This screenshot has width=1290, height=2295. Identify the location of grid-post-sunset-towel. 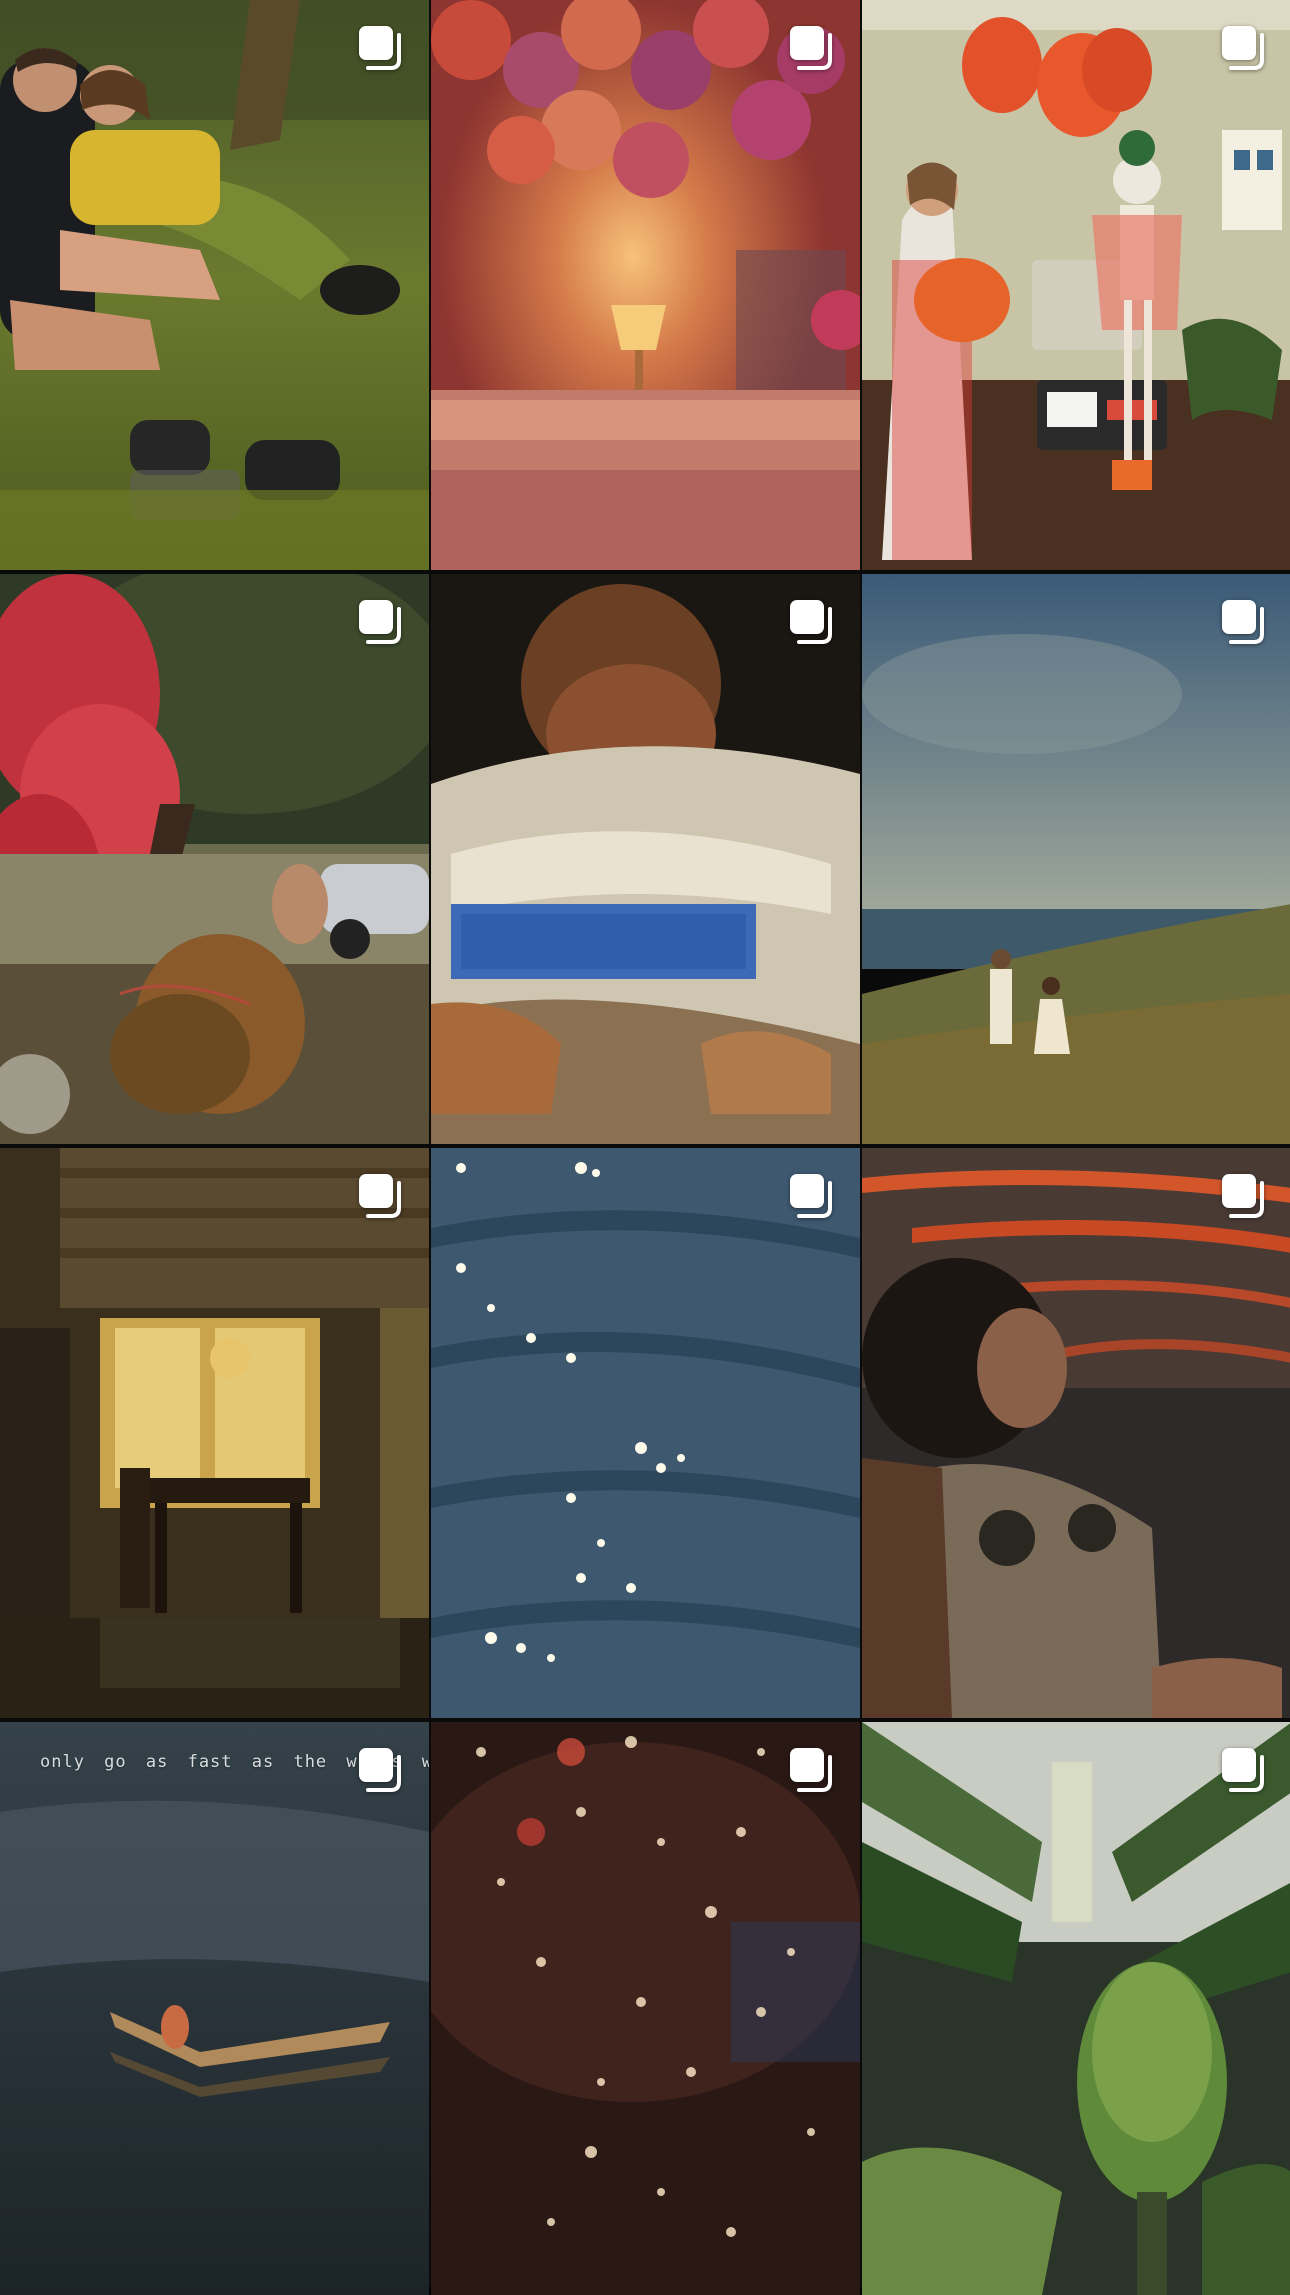
(1076, 1433).